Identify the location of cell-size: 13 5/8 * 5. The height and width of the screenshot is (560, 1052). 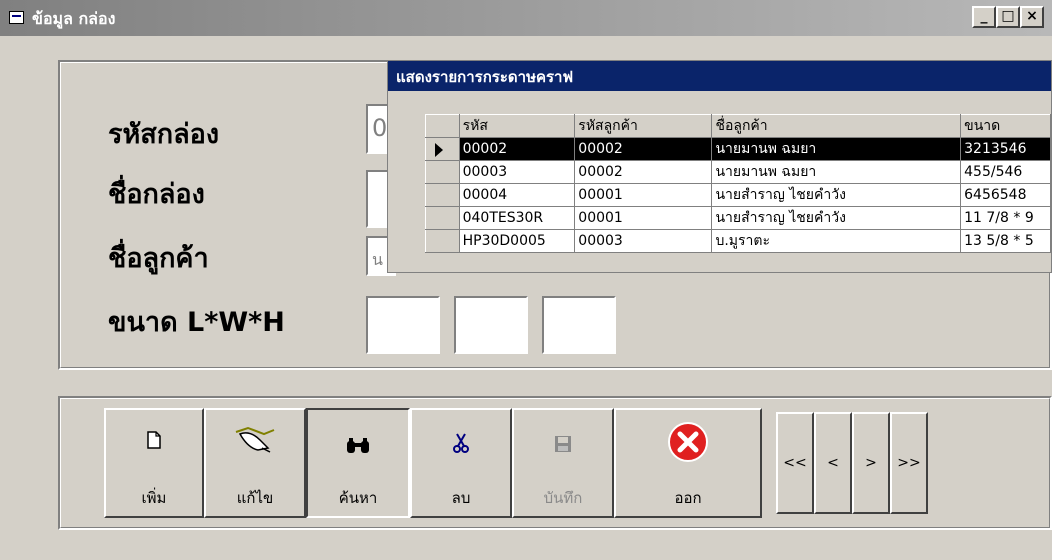
(1005, 241).